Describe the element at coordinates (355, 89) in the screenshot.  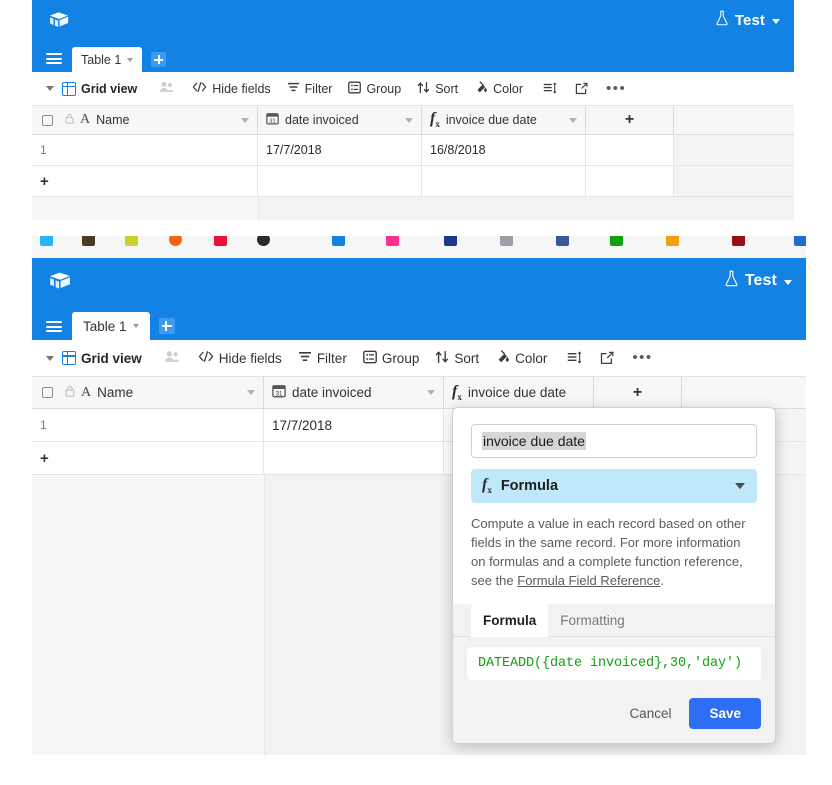
I see `group-icon` at that location.